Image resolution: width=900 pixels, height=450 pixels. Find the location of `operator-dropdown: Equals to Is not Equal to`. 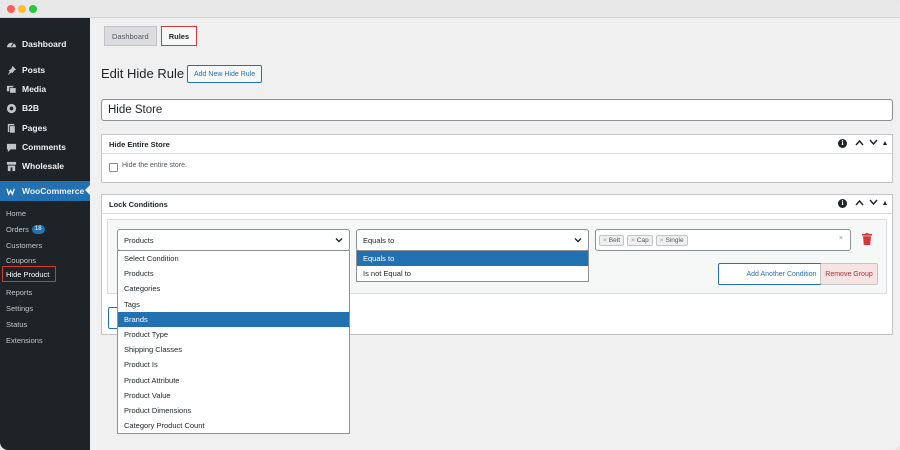

operator-dropdown: Equals to Is not Equal to is located at coordinates (472, 266).